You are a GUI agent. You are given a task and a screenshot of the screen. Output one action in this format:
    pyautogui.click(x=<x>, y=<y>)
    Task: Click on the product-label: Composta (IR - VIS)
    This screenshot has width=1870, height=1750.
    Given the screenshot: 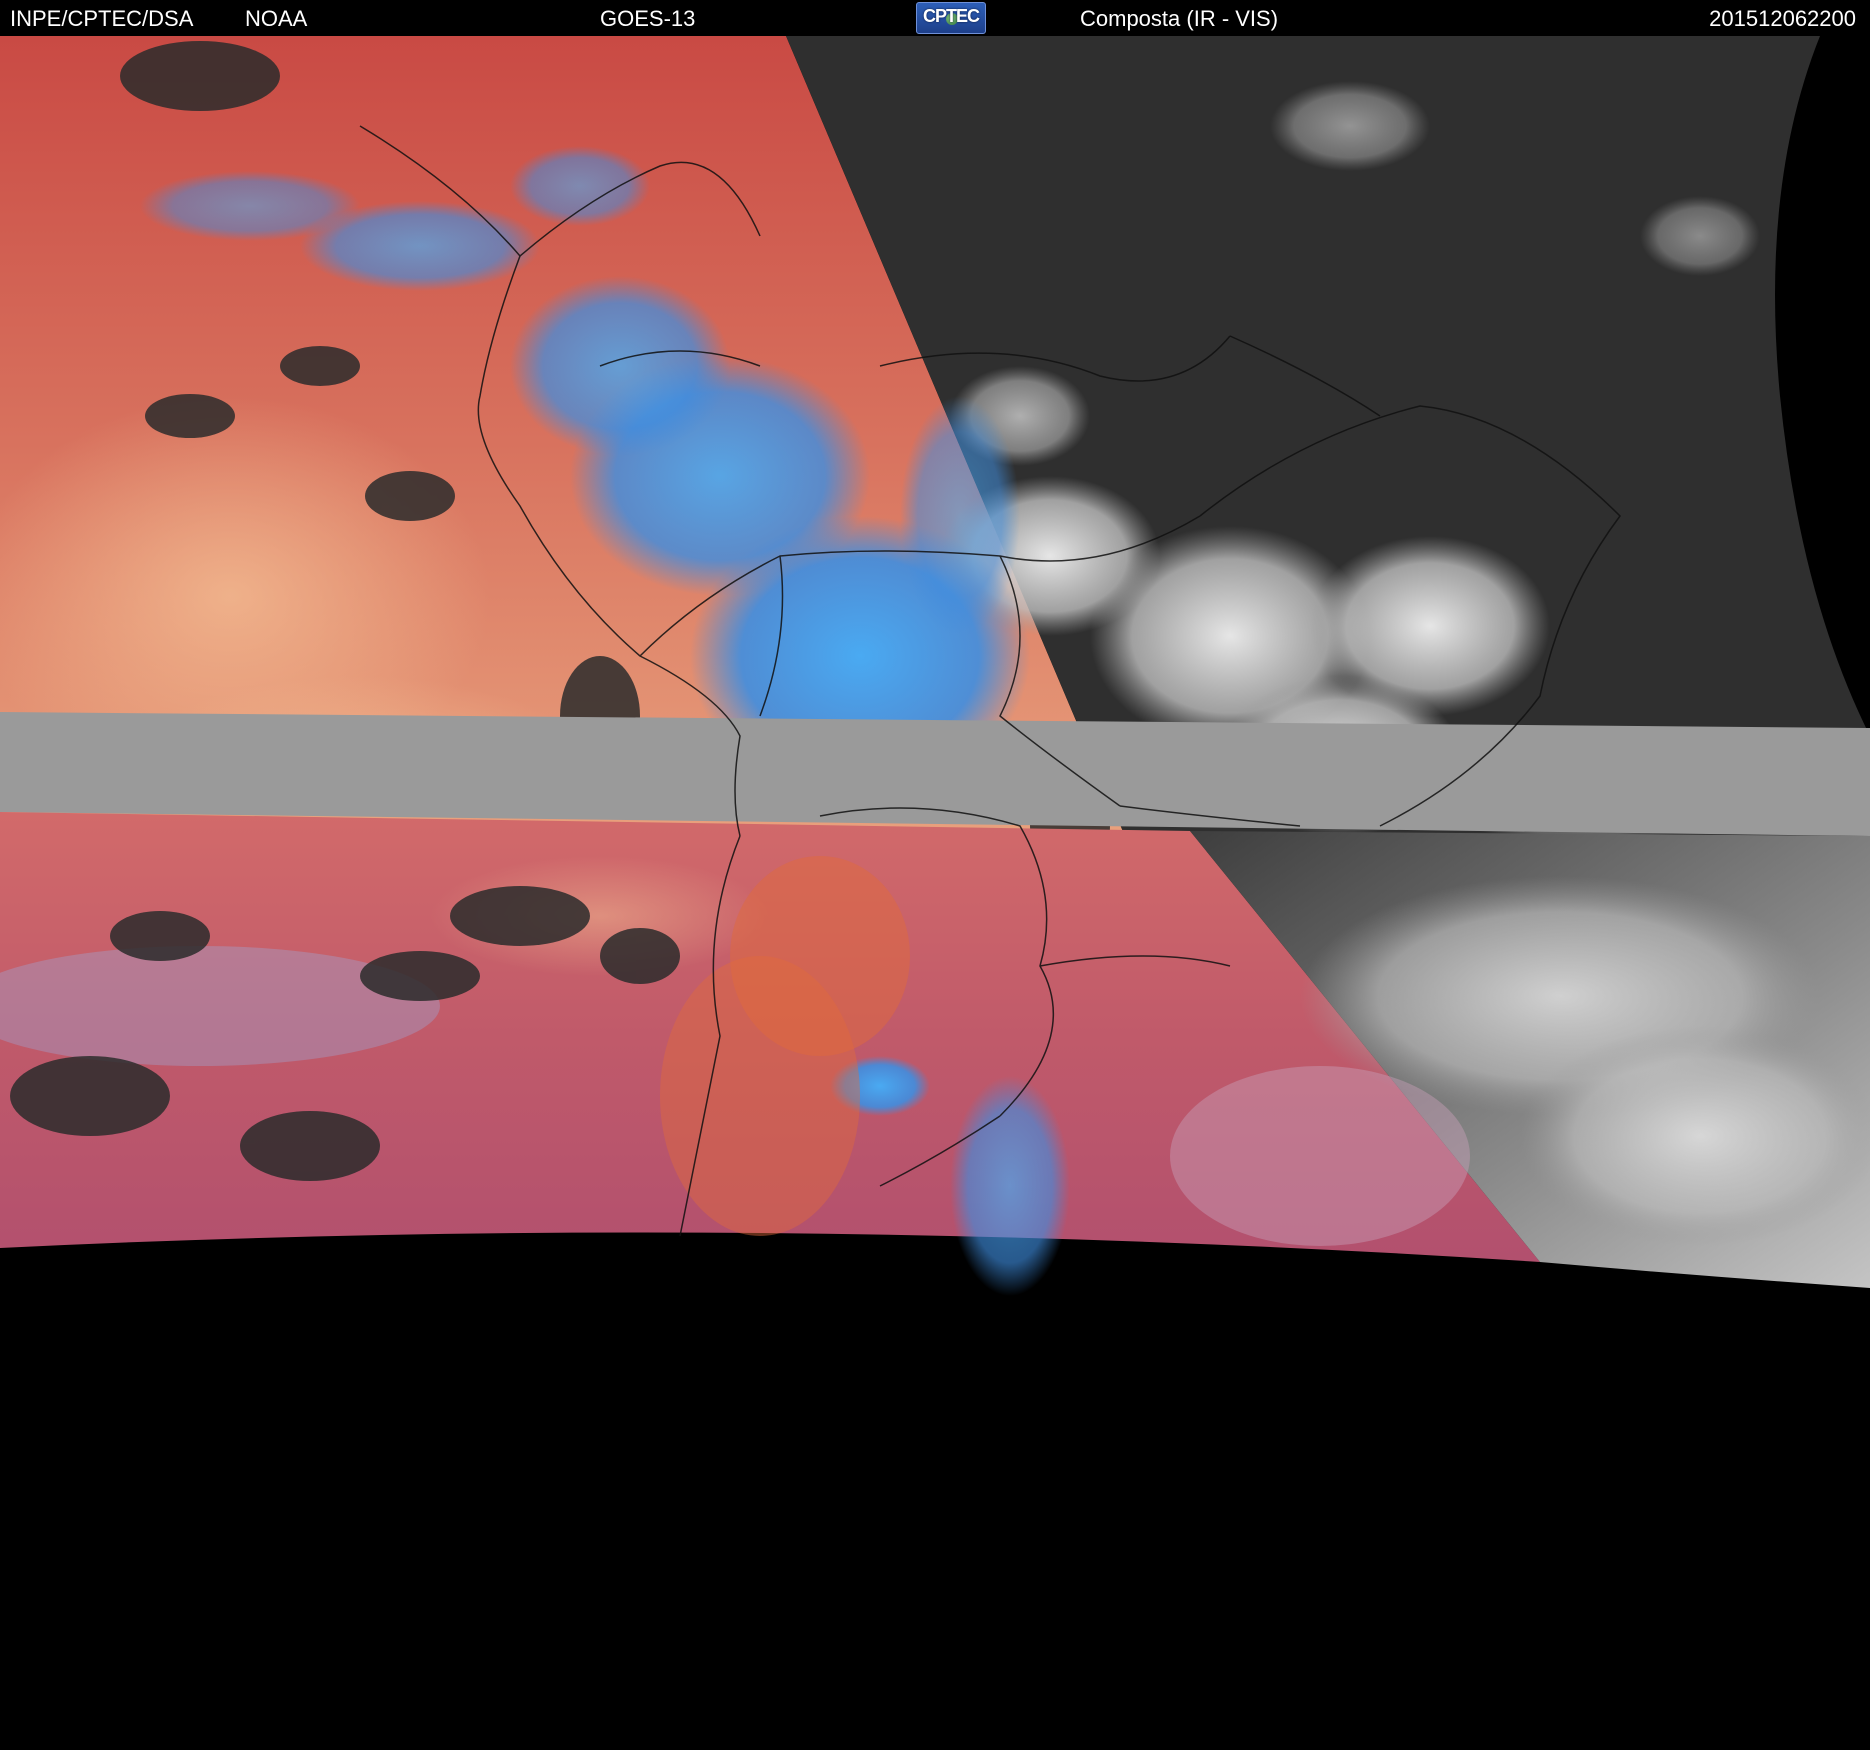 What is the action you would take?
    pyautogui.click(x=1179, y=18)
    